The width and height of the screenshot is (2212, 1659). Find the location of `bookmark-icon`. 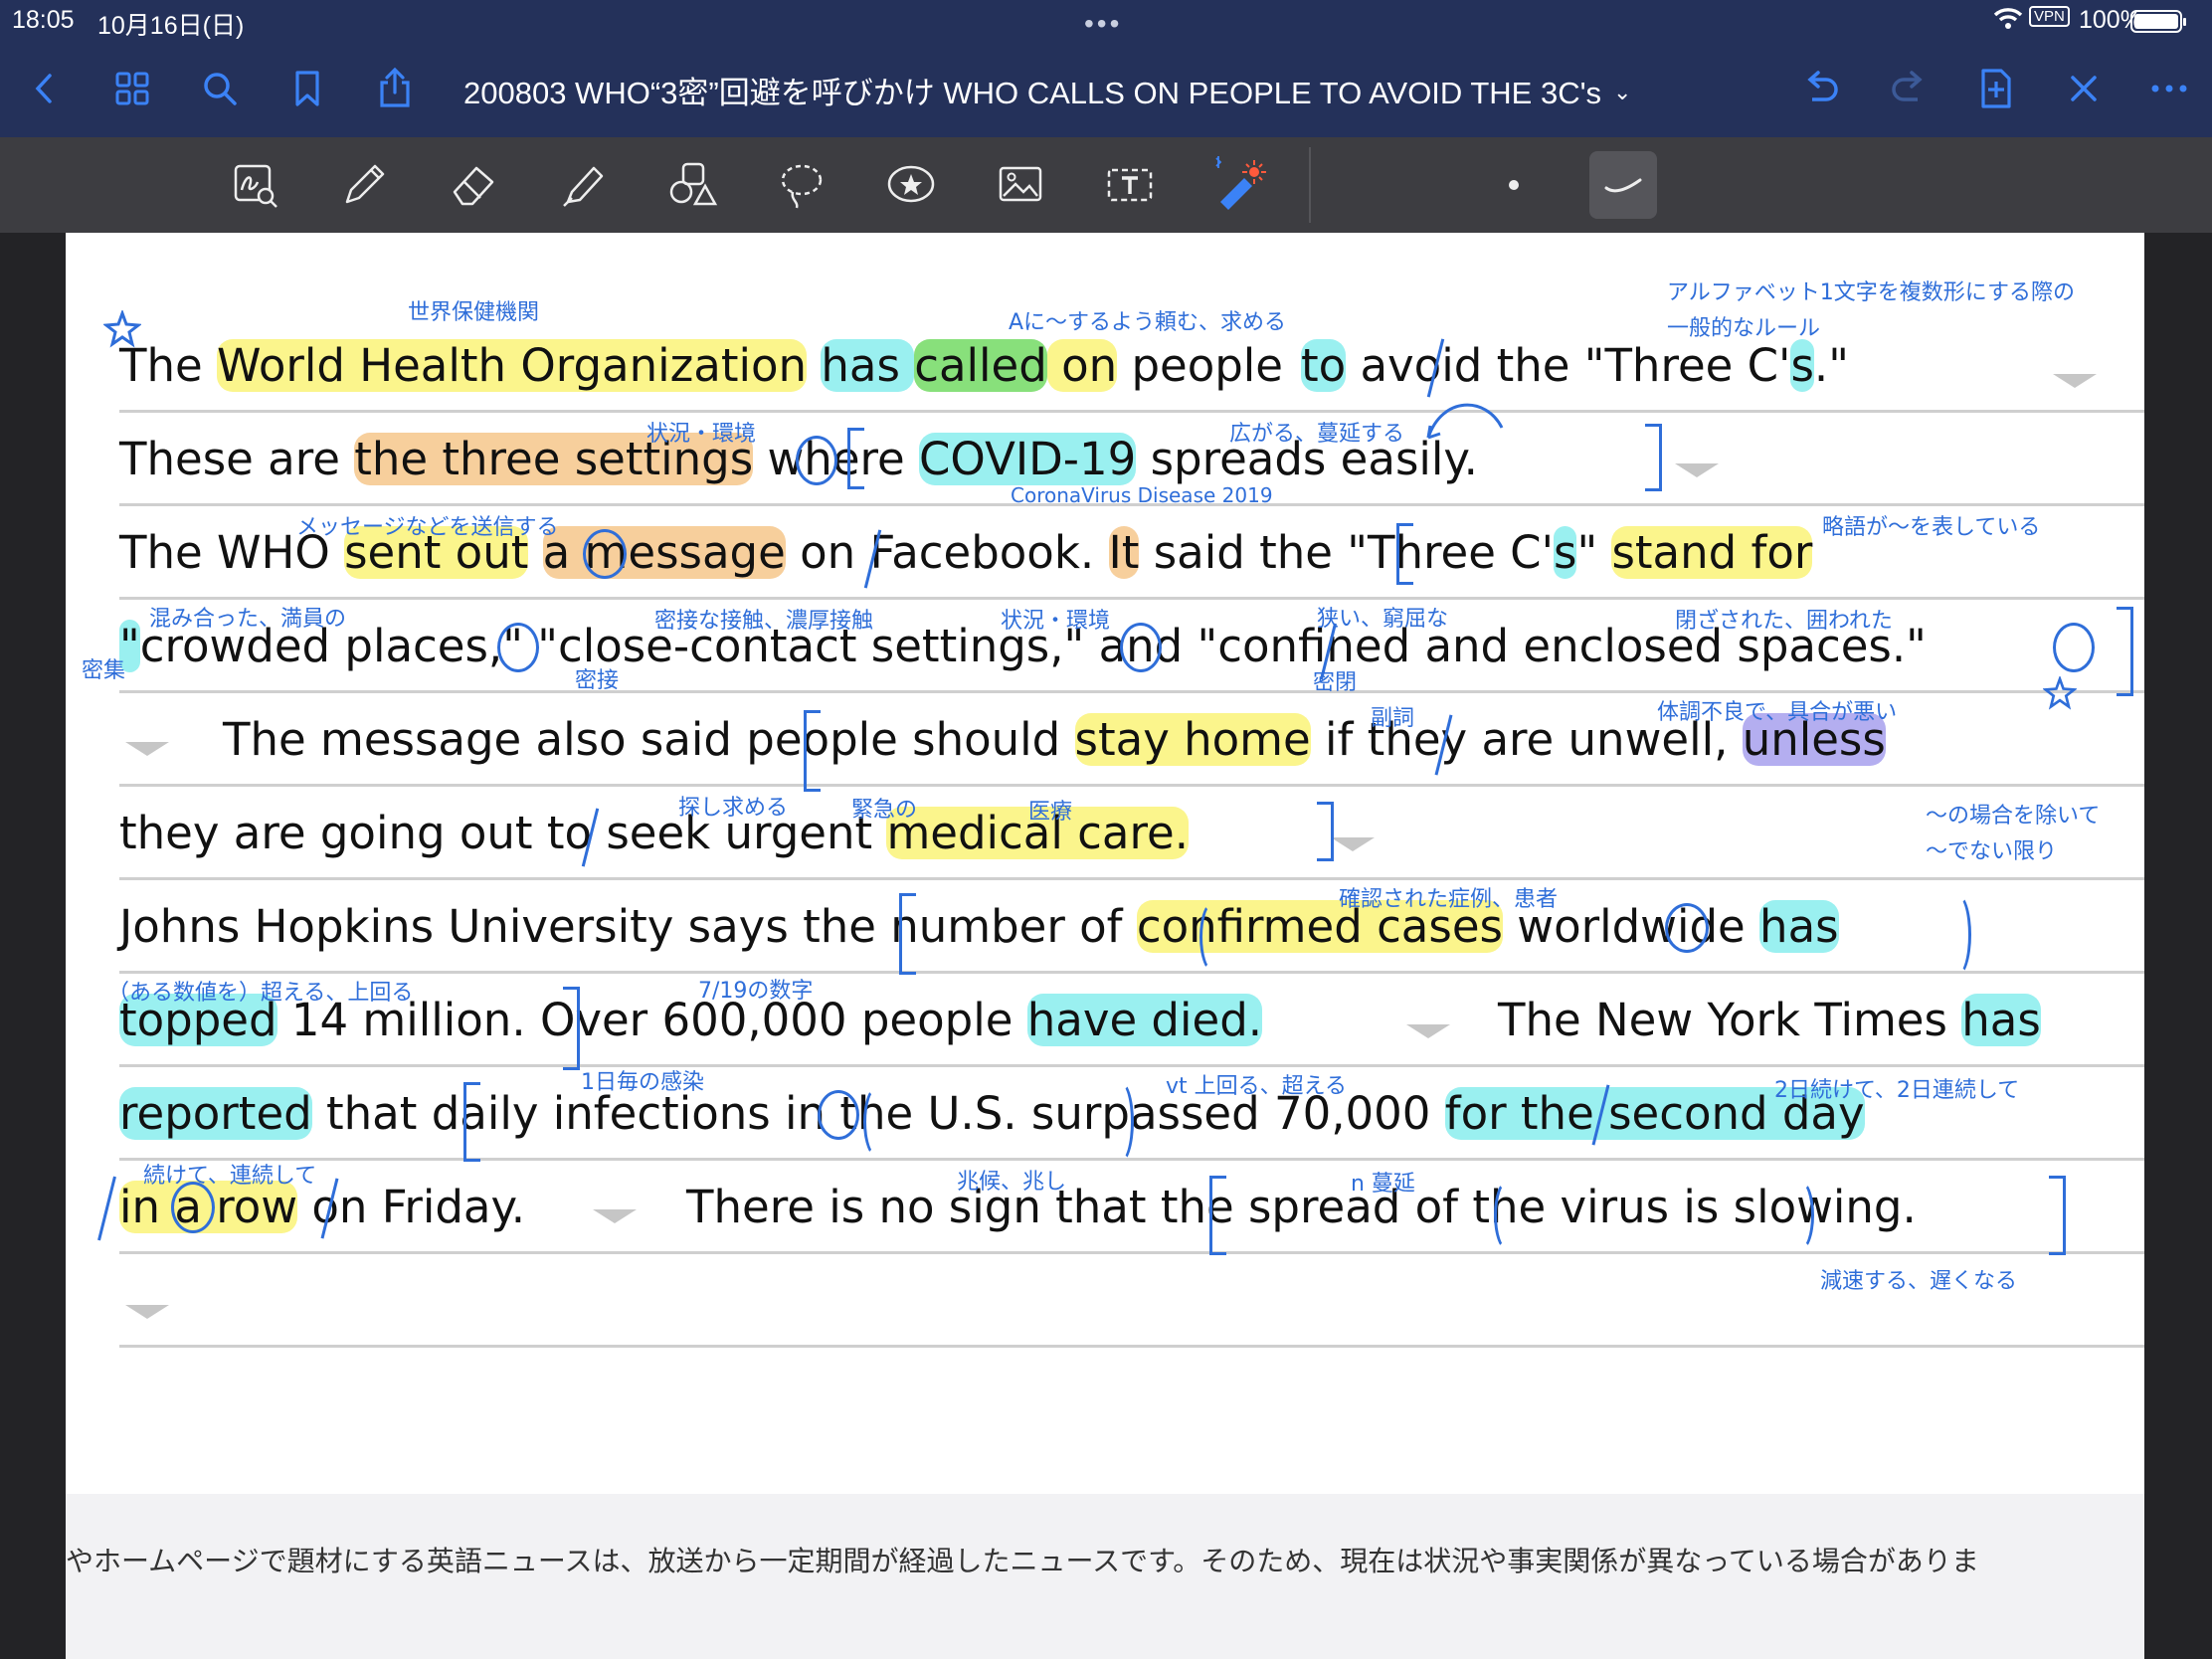

bookmark-icon is located at coordinates (307, 88).